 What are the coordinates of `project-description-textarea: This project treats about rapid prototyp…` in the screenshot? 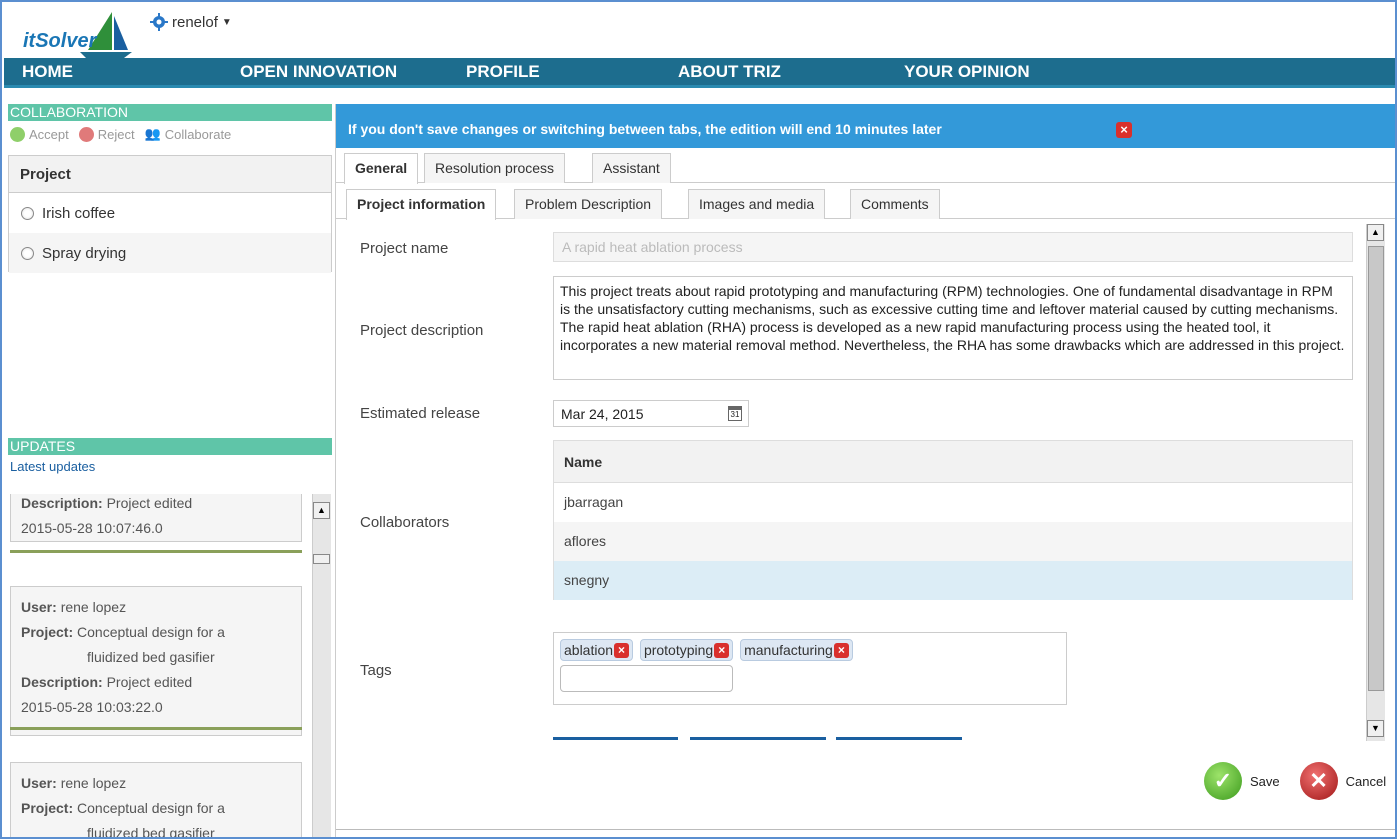 It's located at (953, 328).